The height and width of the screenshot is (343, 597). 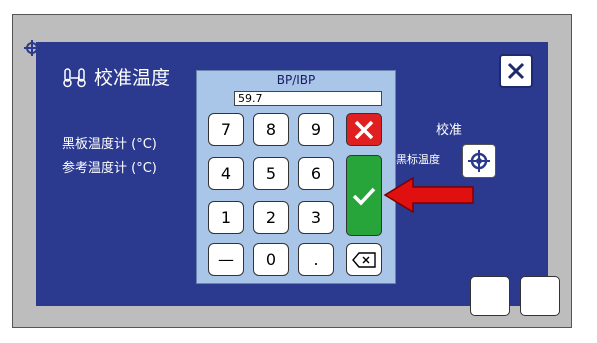 I want to click on close-button, so click(x=516, y=71).